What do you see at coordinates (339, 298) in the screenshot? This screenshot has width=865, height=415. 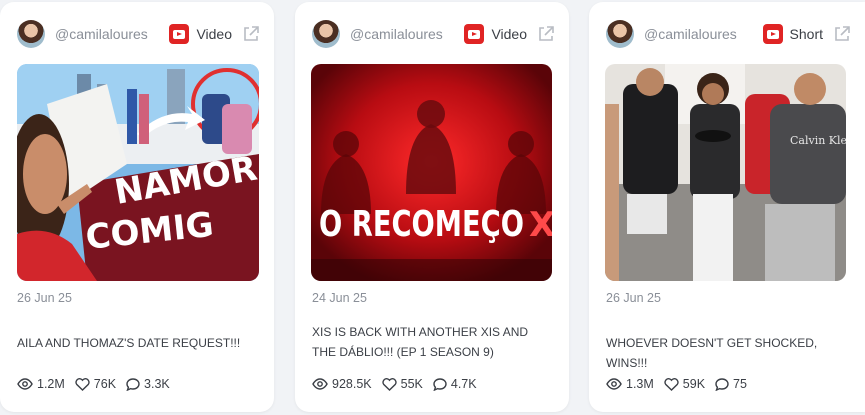 I see `publish-date: 24 Jun 25` at bounding box center [339, 298].